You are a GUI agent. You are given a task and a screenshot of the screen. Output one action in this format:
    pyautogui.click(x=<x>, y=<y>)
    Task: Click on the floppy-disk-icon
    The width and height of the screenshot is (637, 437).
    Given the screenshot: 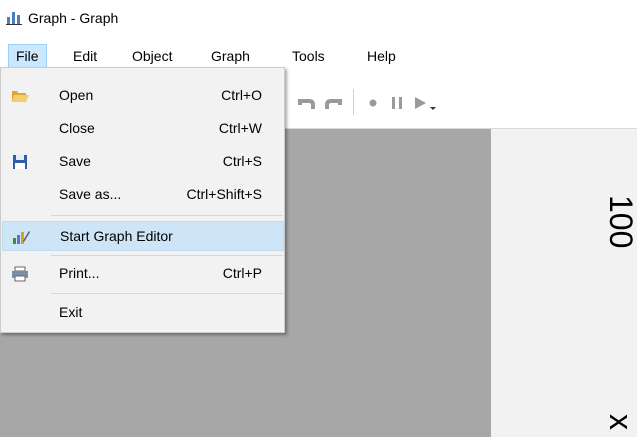 What is the action you would take?
    pyautogui.click(x=20, y=162)
    